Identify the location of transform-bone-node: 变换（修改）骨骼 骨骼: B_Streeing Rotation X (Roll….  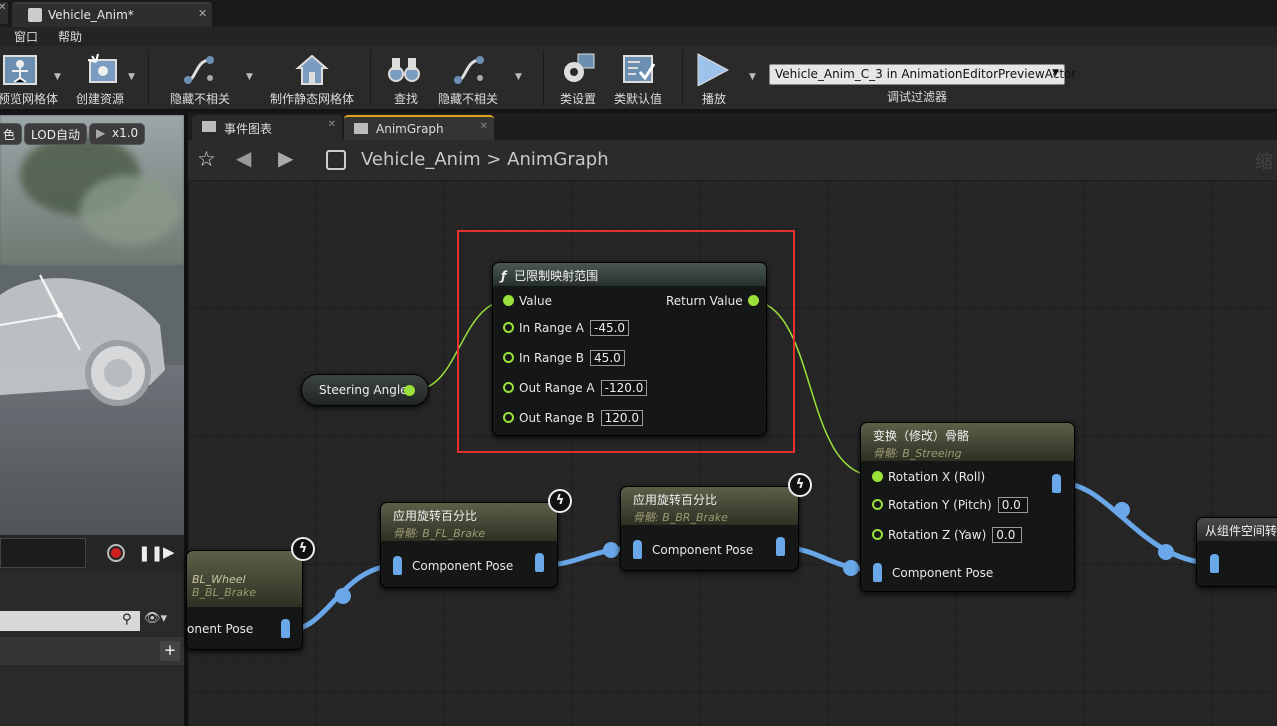
(967, 507).